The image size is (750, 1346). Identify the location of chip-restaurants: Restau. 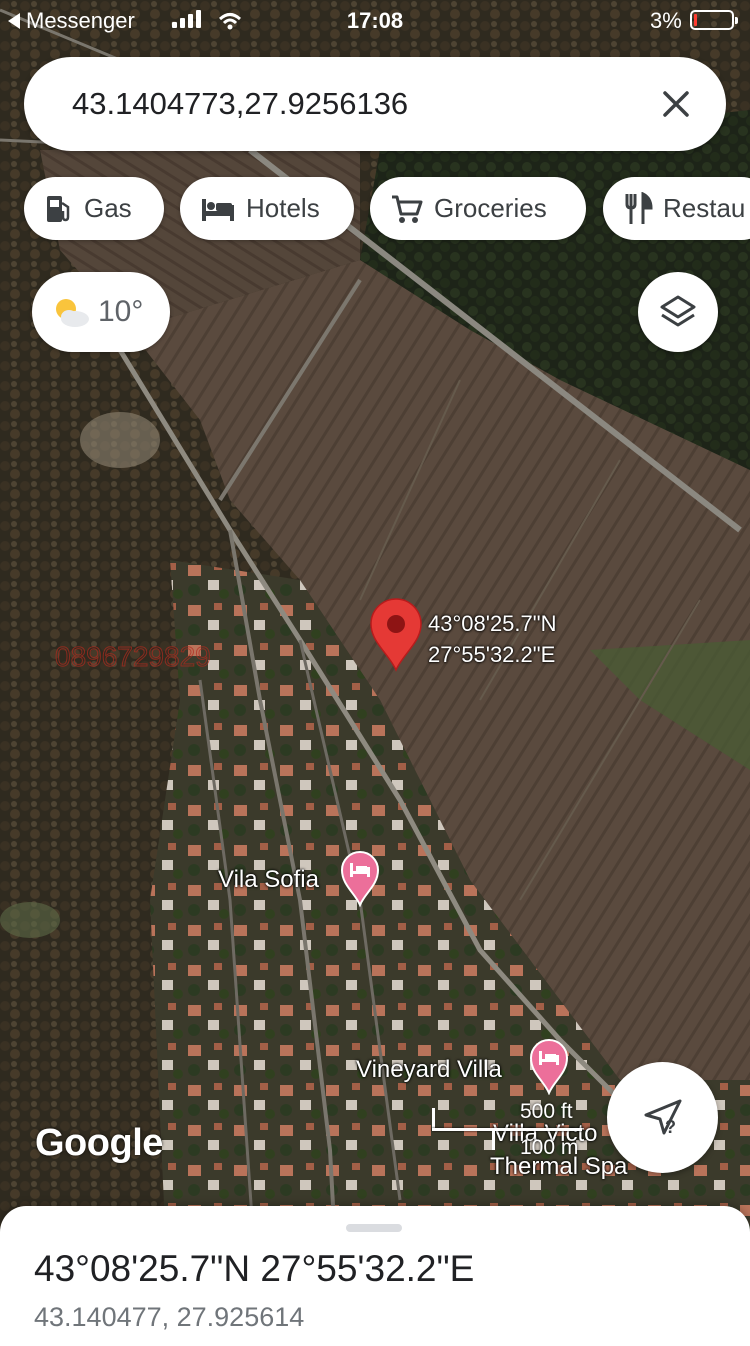
(676, 208).